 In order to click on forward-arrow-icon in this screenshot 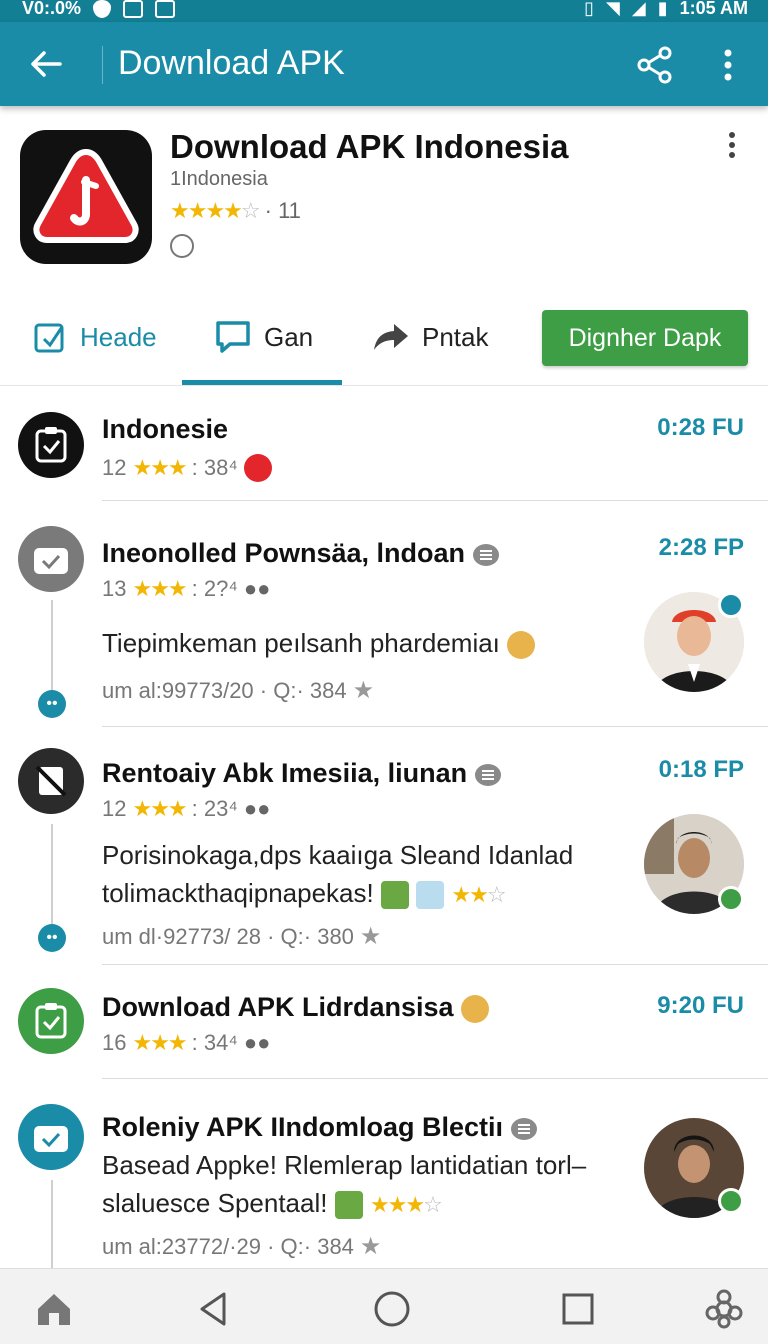, I will do `click(391, 337)`.